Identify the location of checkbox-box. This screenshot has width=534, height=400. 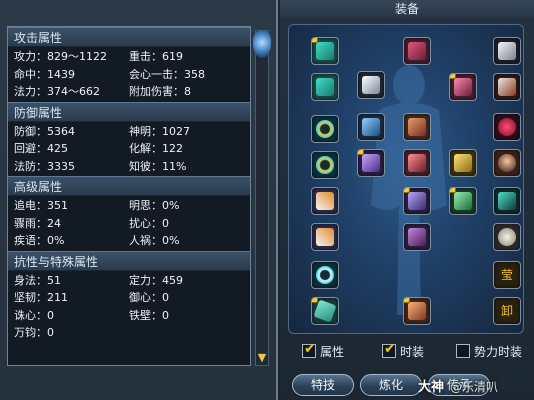
(463, 351).